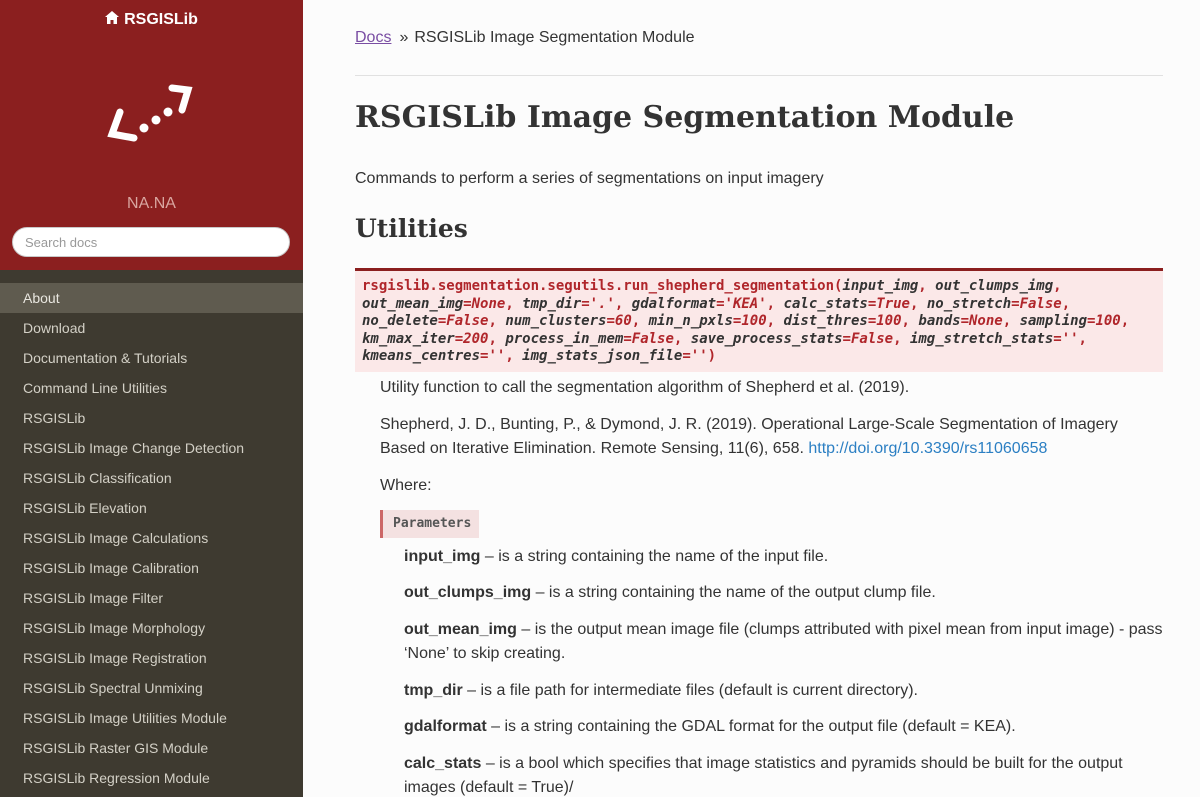  Describe the element at coordinates (1053, 321) in the screenshot. I see `signature-param: sampling` at that location.